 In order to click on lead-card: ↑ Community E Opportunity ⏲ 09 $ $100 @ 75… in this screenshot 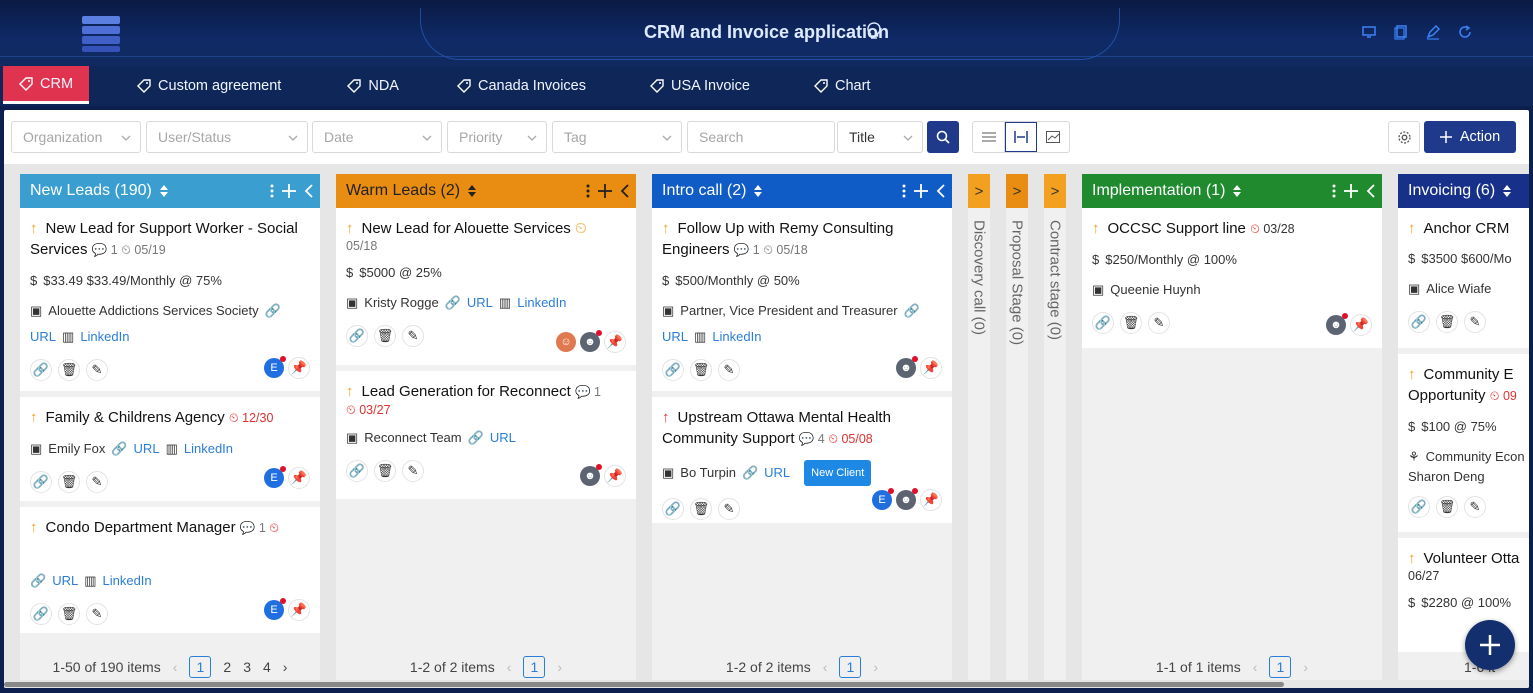, I will do `click(1463, 443)`.